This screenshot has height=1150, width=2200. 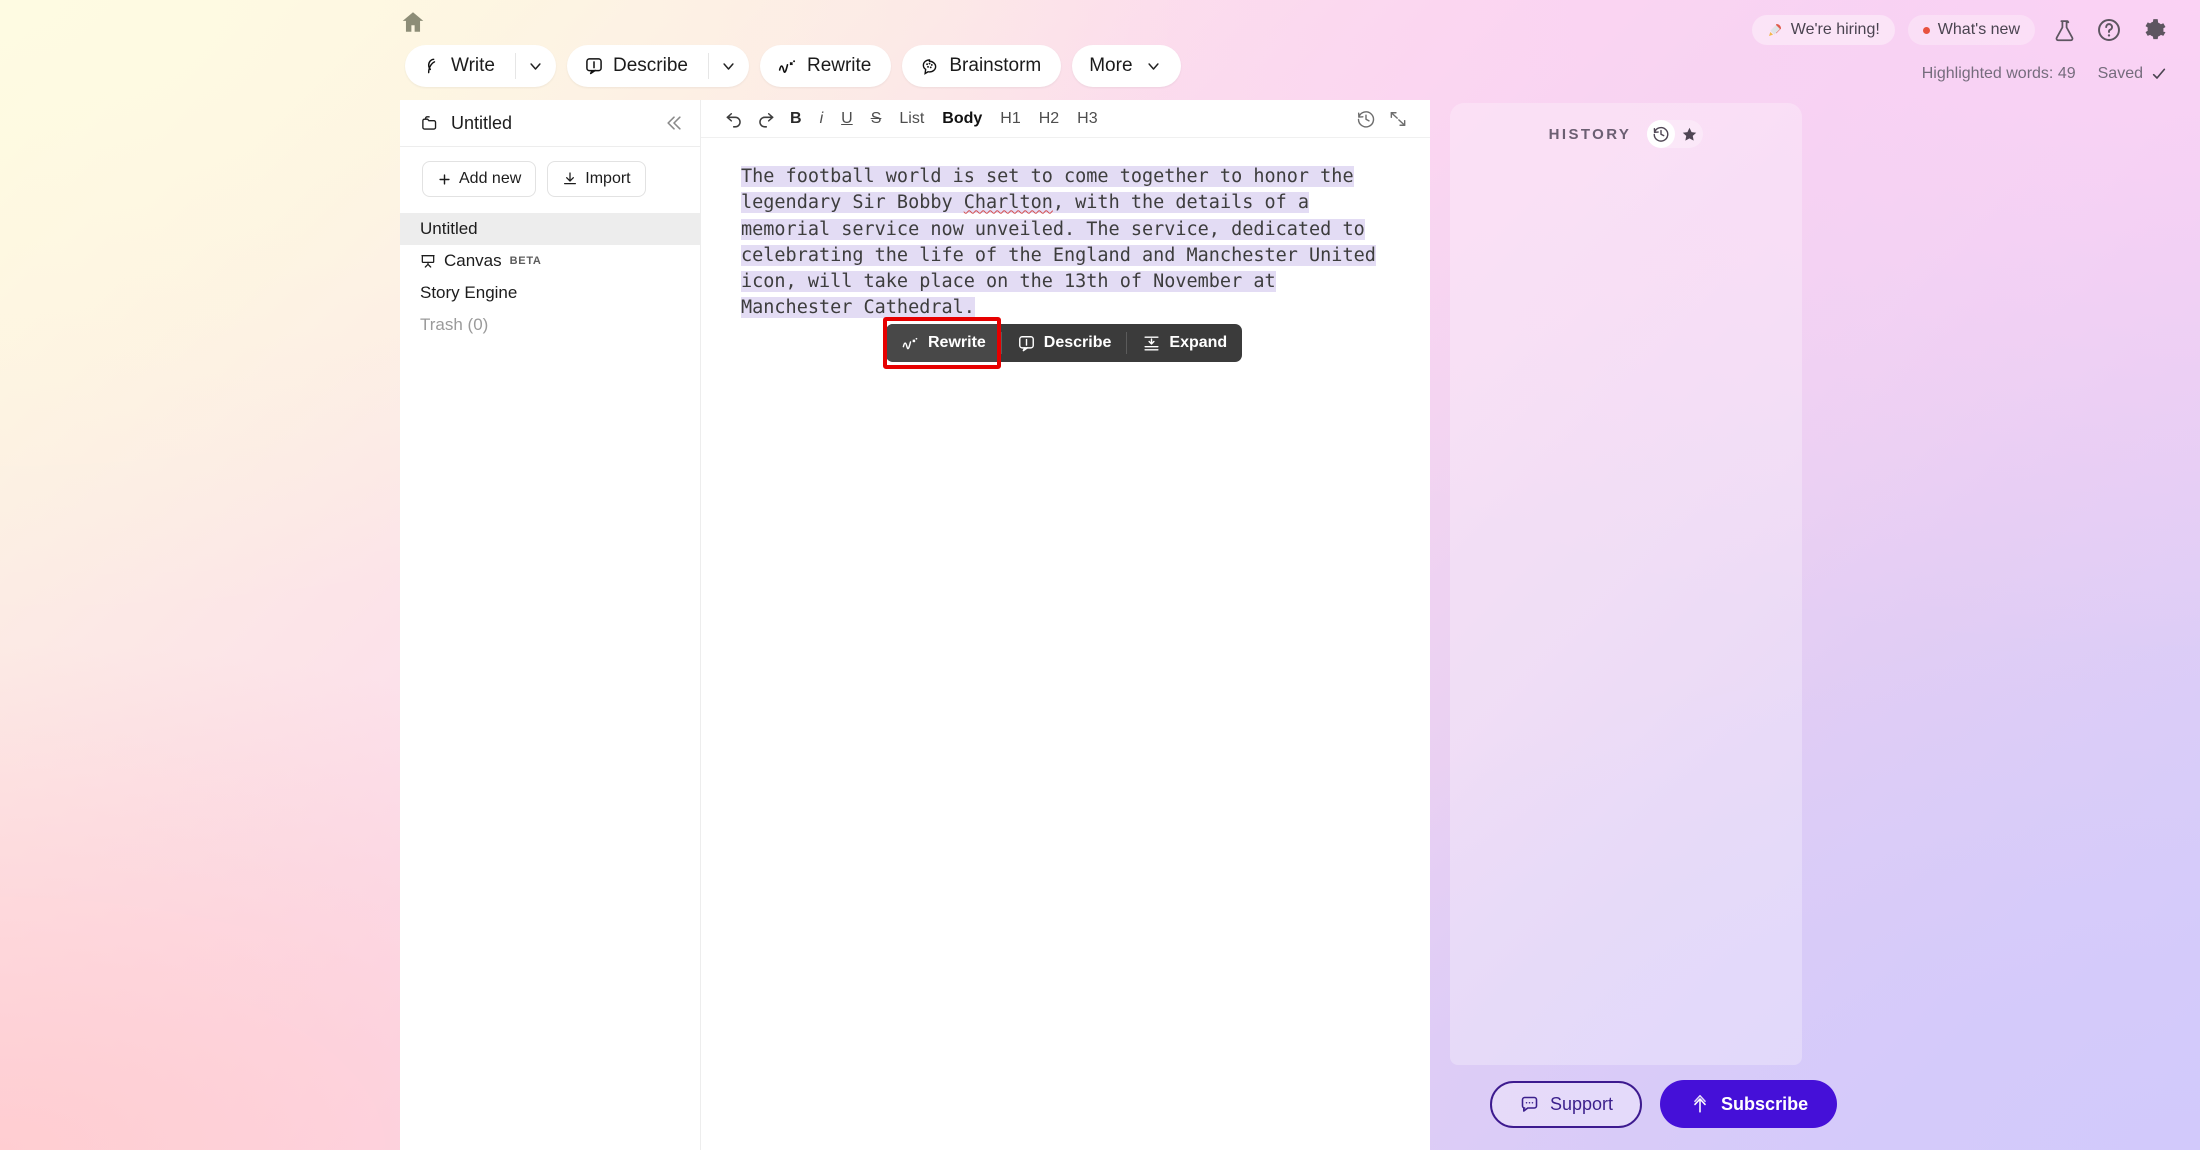 What do you see at coordinates (1926, 30) in the screenshot?
I see `notification-dot-icon` at bounding box center [1926, 30].